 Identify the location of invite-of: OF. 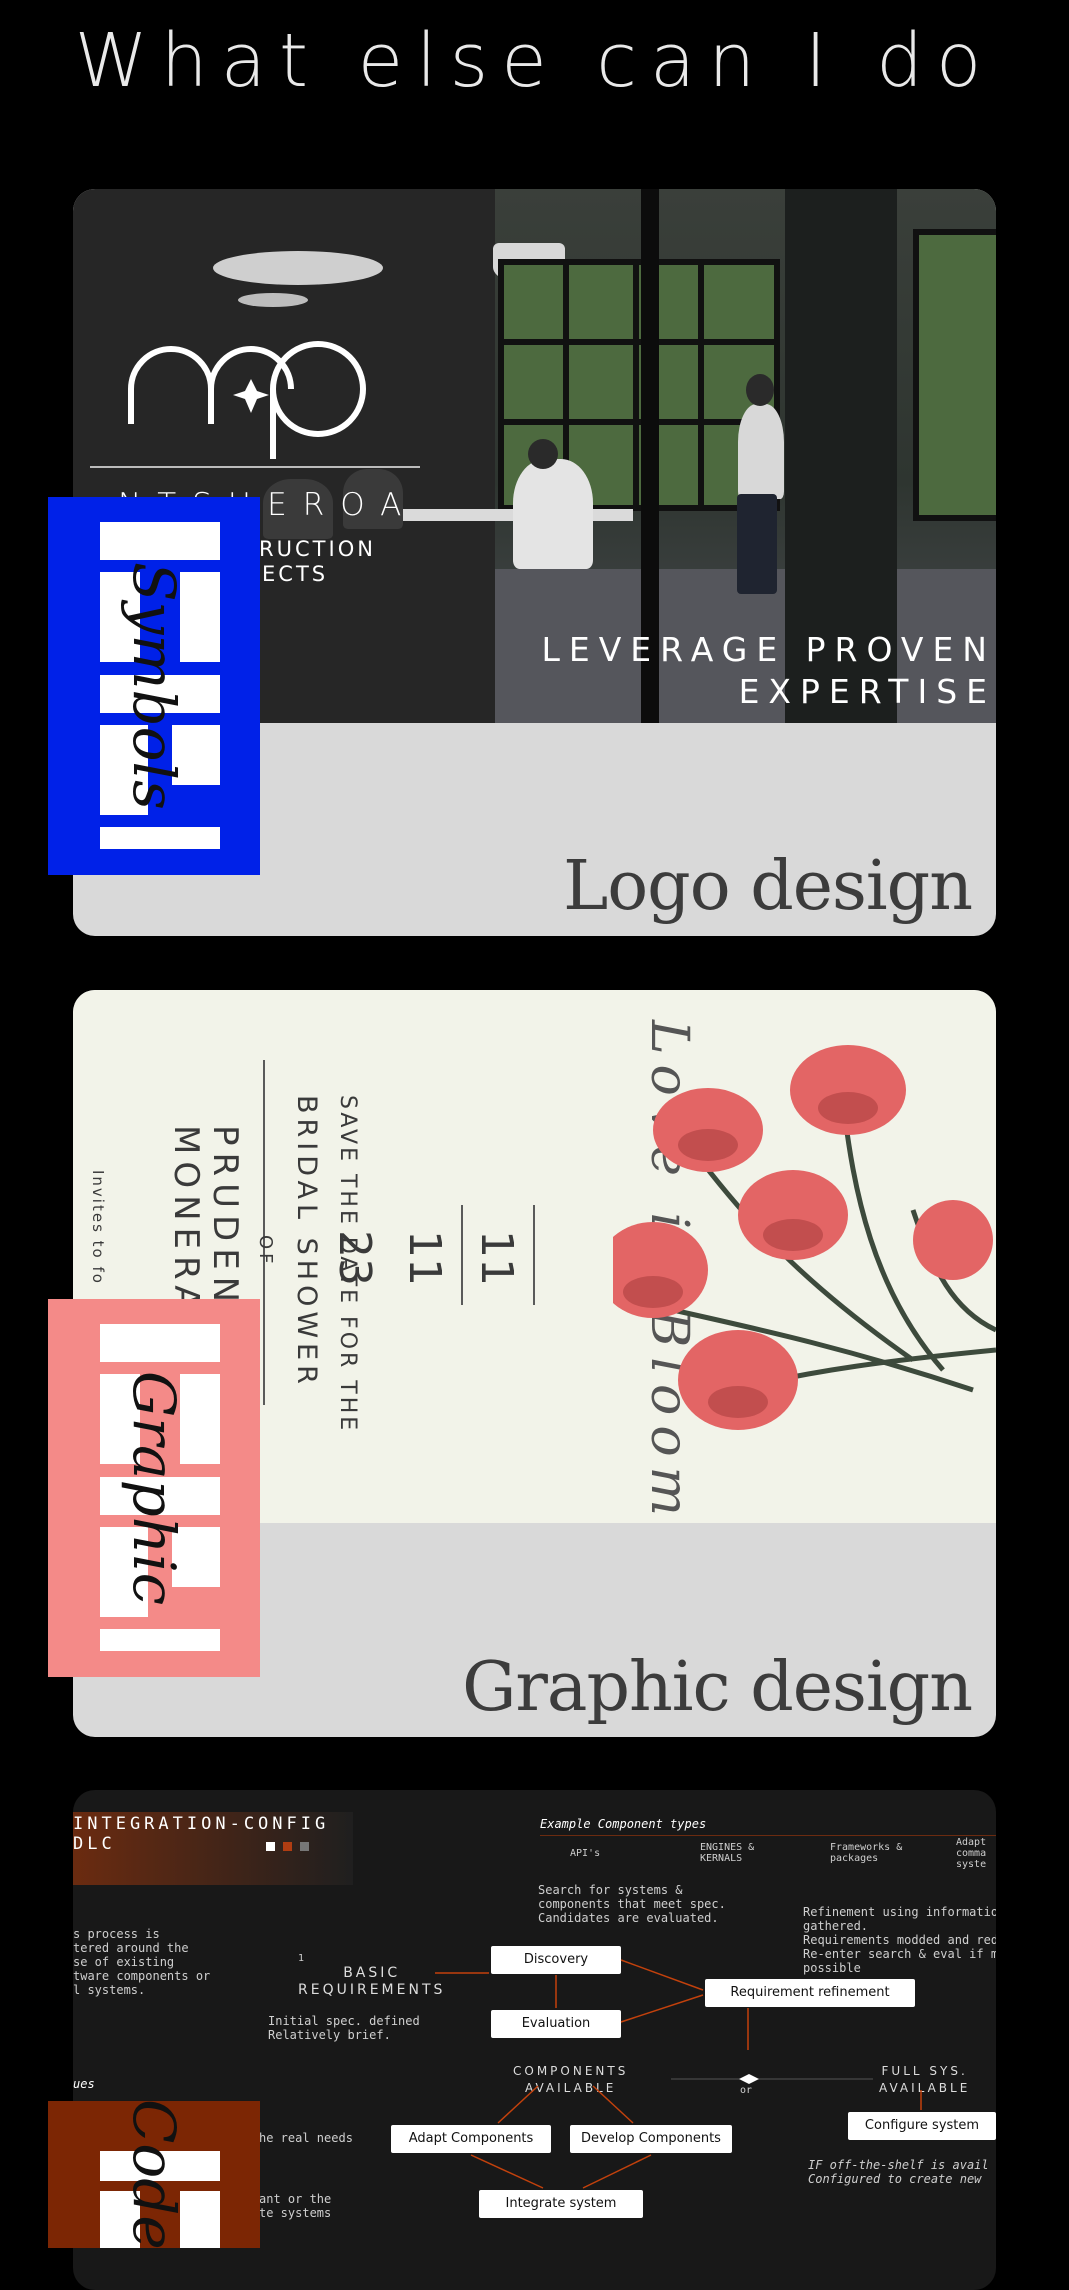
(265, 1251).